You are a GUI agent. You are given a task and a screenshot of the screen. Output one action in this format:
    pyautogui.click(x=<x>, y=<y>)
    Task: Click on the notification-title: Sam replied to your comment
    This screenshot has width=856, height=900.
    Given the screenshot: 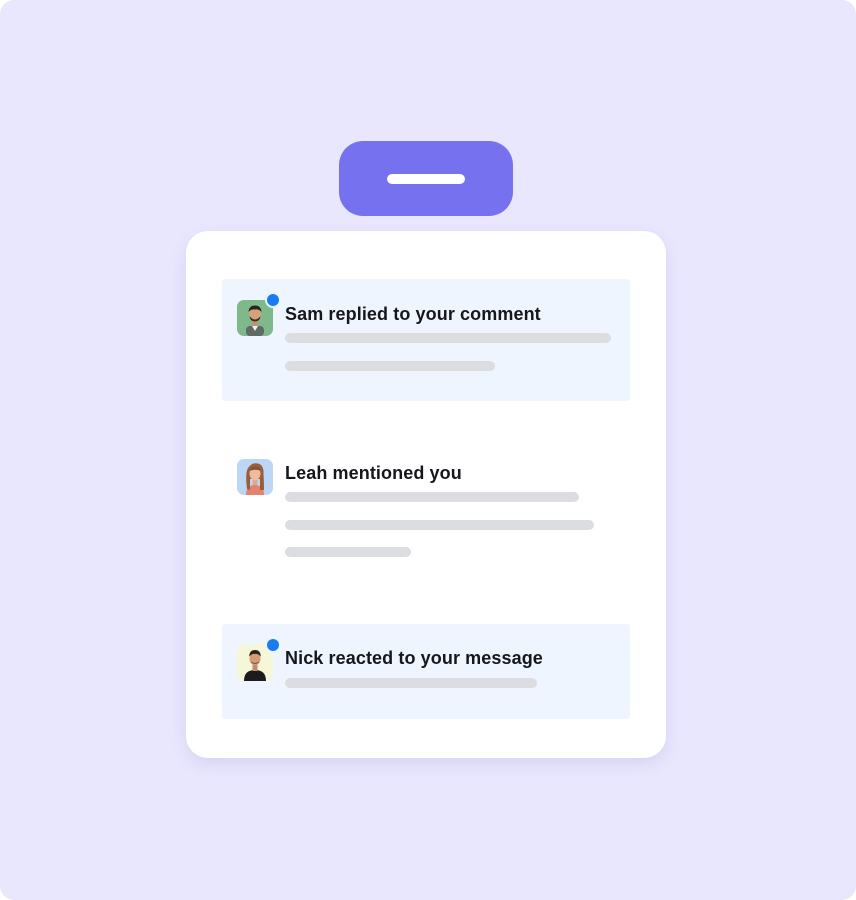 What is the action you would take?
    pyautogui.click(x=413, y=314)
    